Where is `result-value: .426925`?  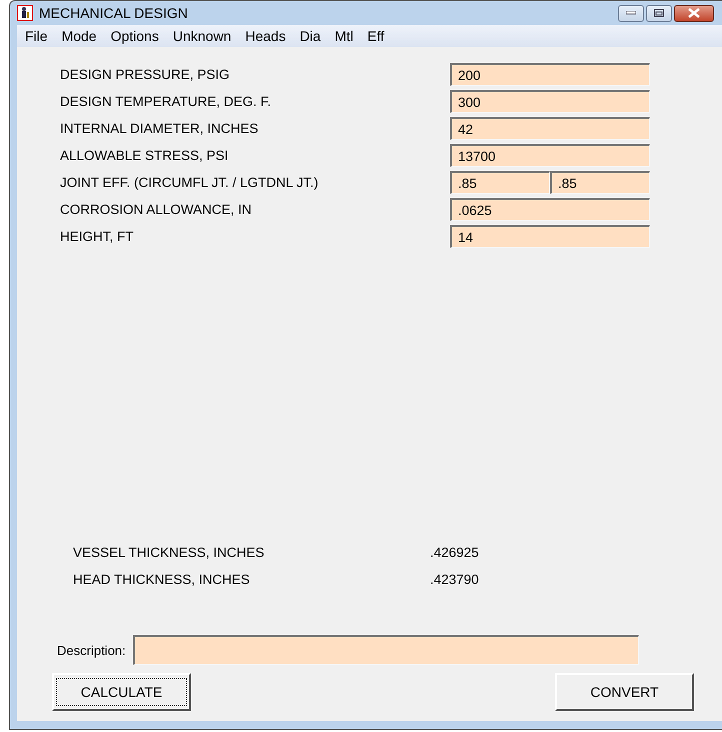 result-value: .426925 is located at coordinates (454, 552).